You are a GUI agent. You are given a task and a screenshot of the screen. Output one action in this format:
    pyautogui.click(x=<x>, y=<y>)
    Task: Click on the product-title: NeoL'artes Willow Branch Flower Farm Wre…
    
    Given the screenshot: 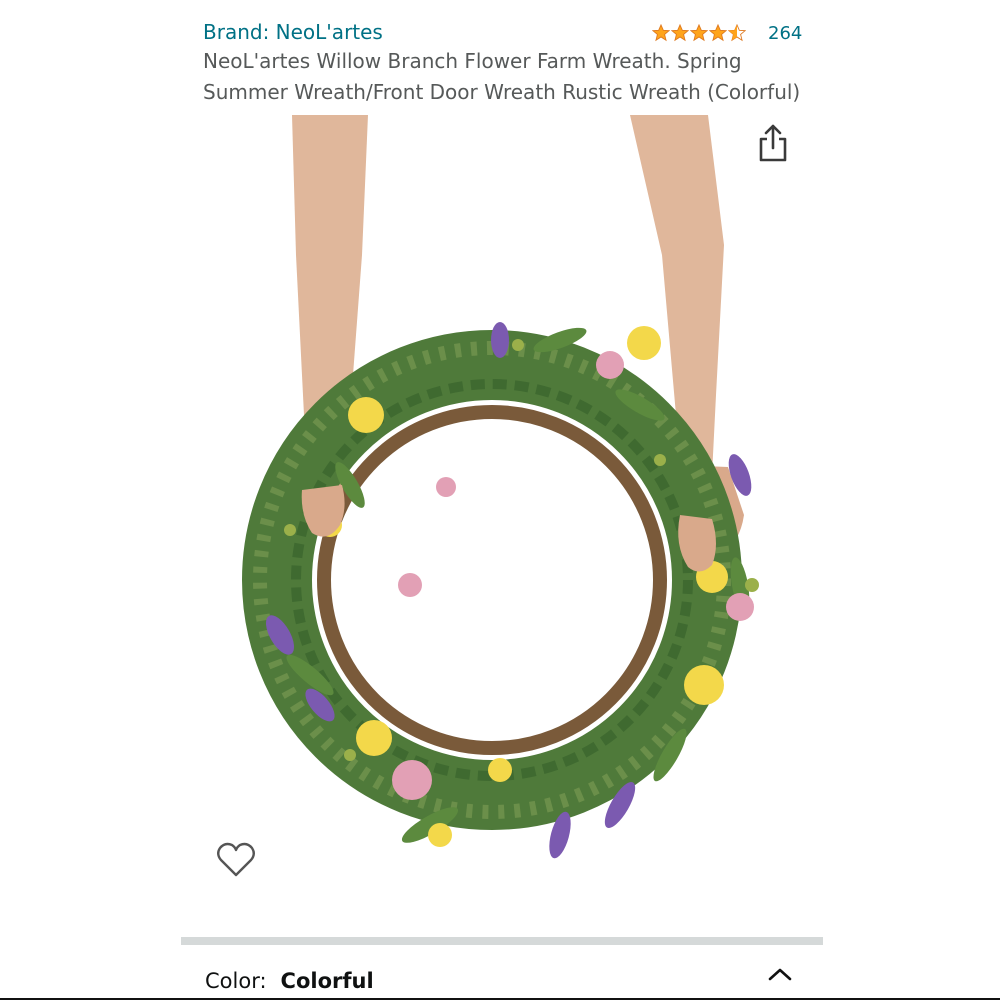 What is the action you would take?
    pyautogui.click(x=502, y=76)
    